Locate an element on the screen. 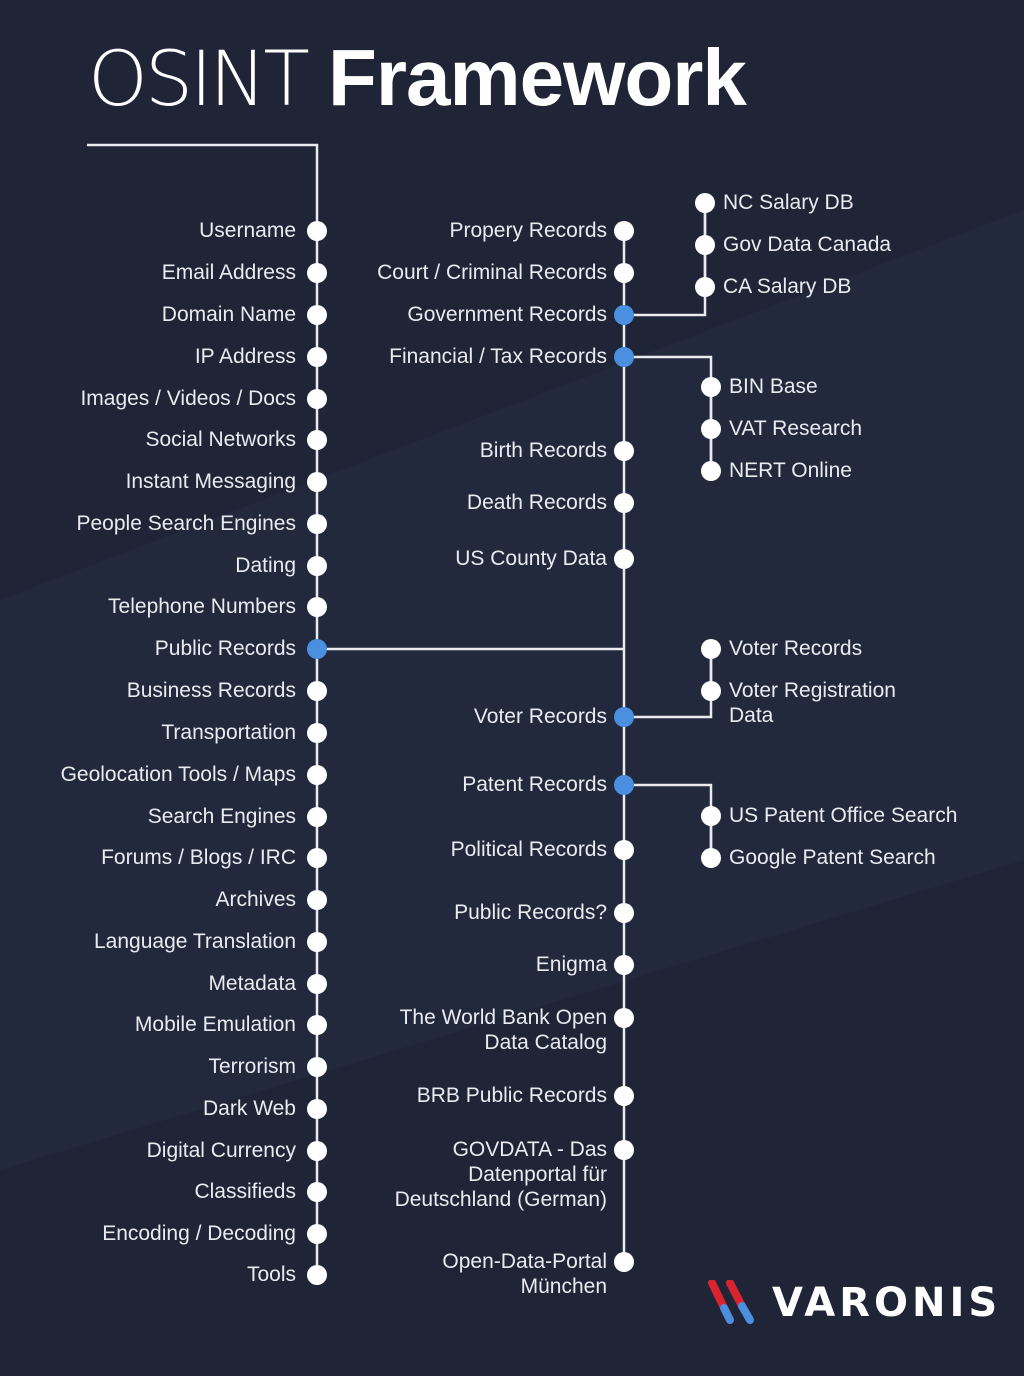 Image resolution: width=1024 pixels, height=1376 pixels. left-item-label: Transportation is located at coordinates (228, 732).